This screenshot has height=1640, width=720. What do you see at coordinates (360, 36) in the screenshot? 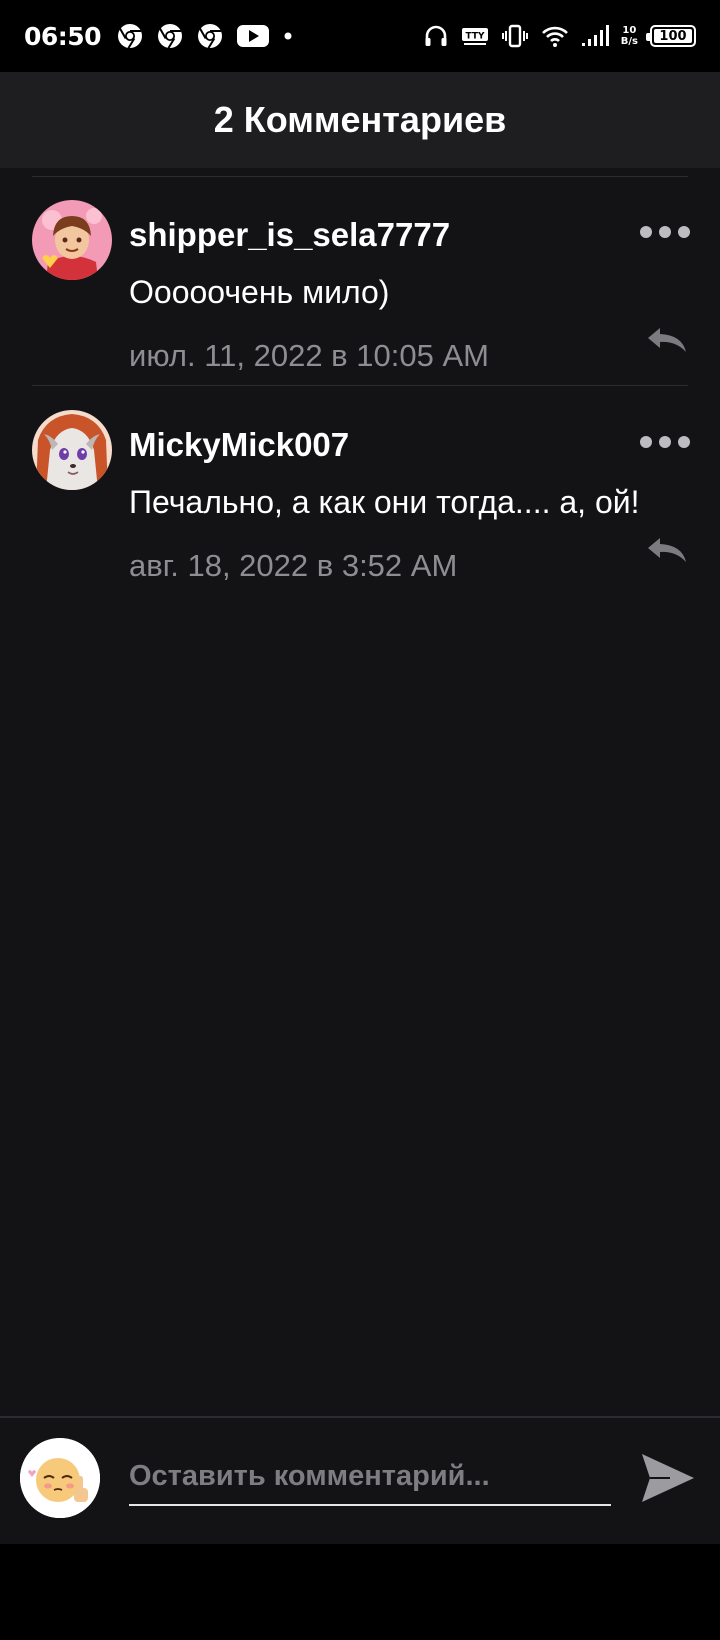
I see `status-bar: 06:50 TTY 10 B/s 100` at bounding box center [360, 36].